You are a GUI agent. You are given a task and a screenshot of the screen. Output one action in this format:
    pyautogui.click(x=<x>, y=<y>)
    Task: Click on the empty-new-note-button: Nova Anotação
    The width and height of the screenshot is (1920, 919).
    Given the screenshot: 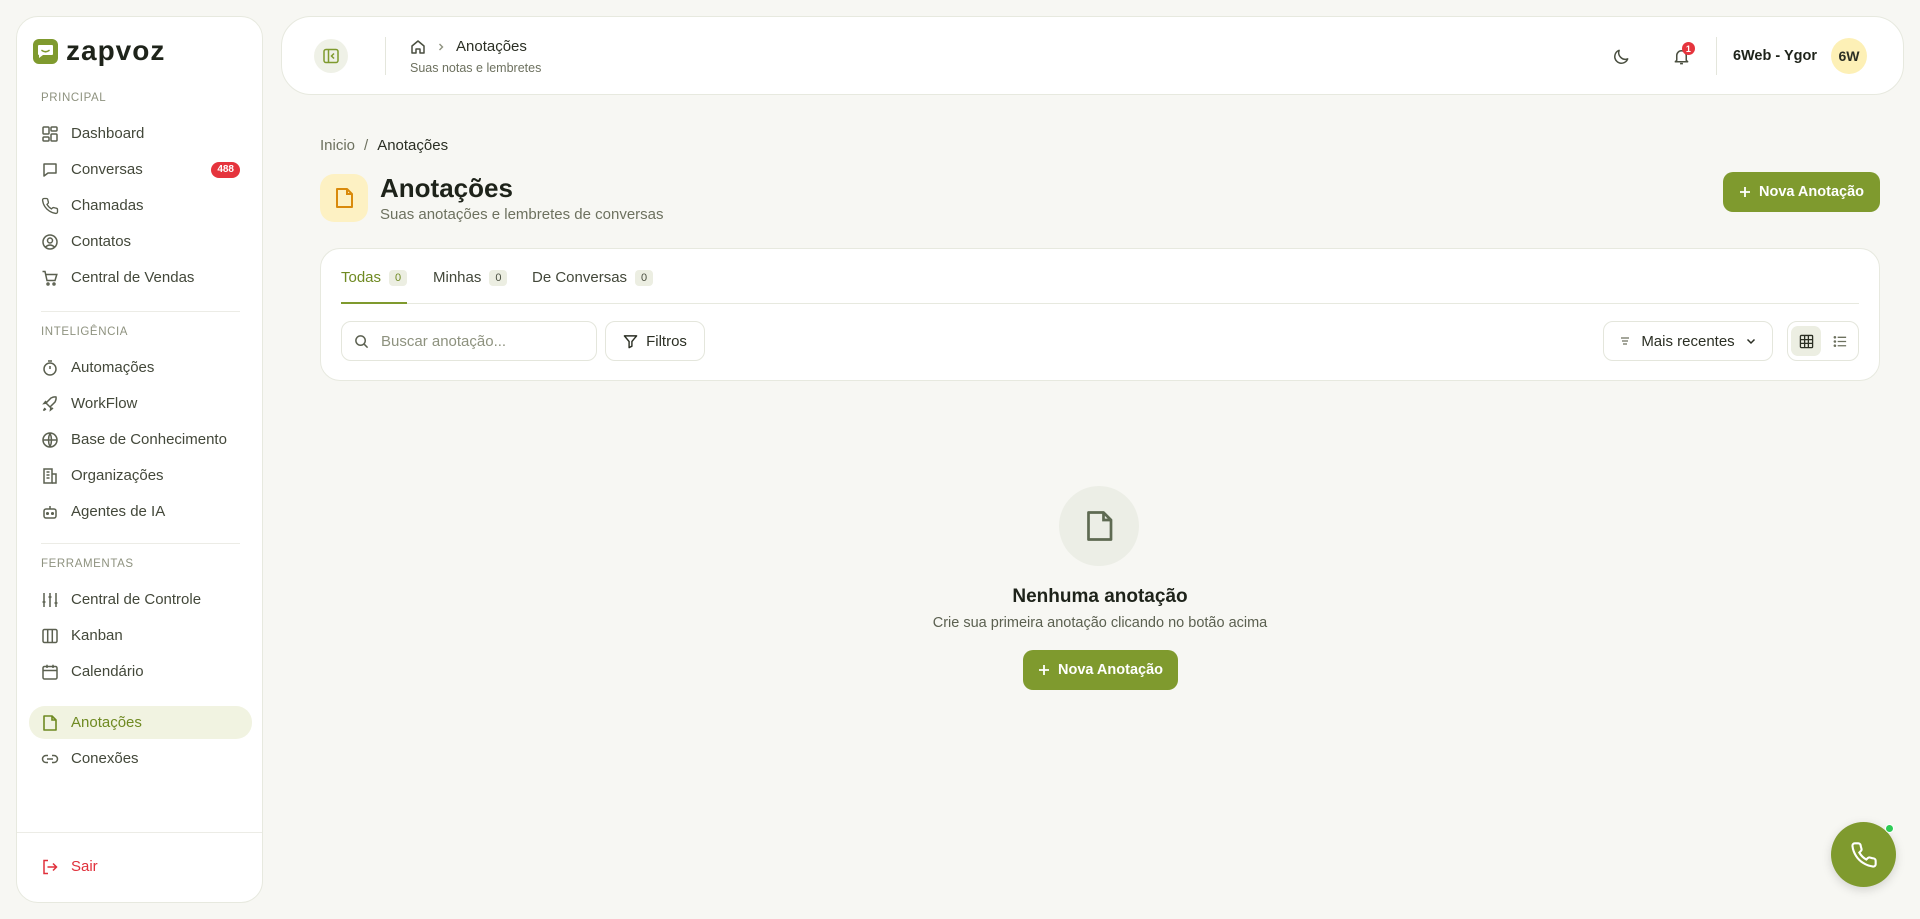 What is the action you would take?
    pyautogui.click(x=1100, y=670)
    